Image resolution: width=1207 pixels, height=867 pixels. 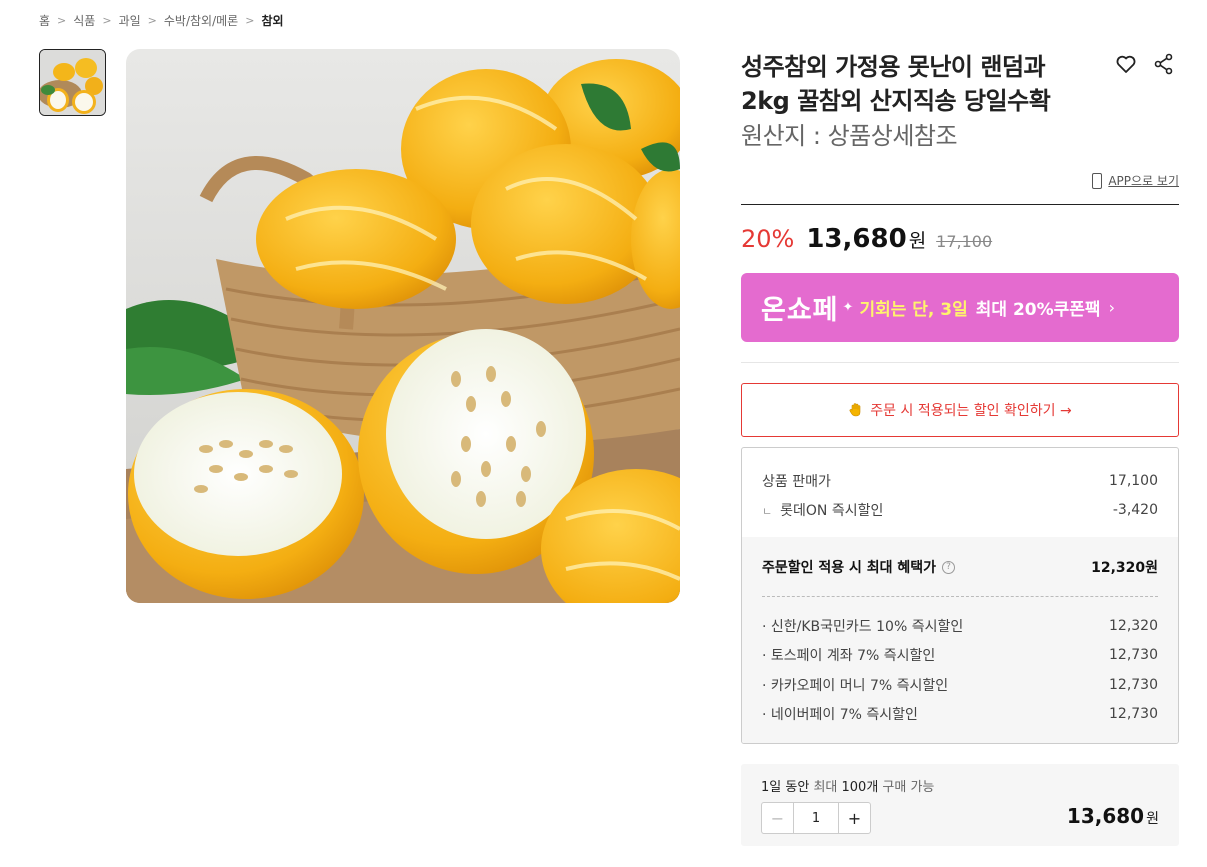 I want to click on breadcrumb-current: 참외, so click(x=272, y=20).